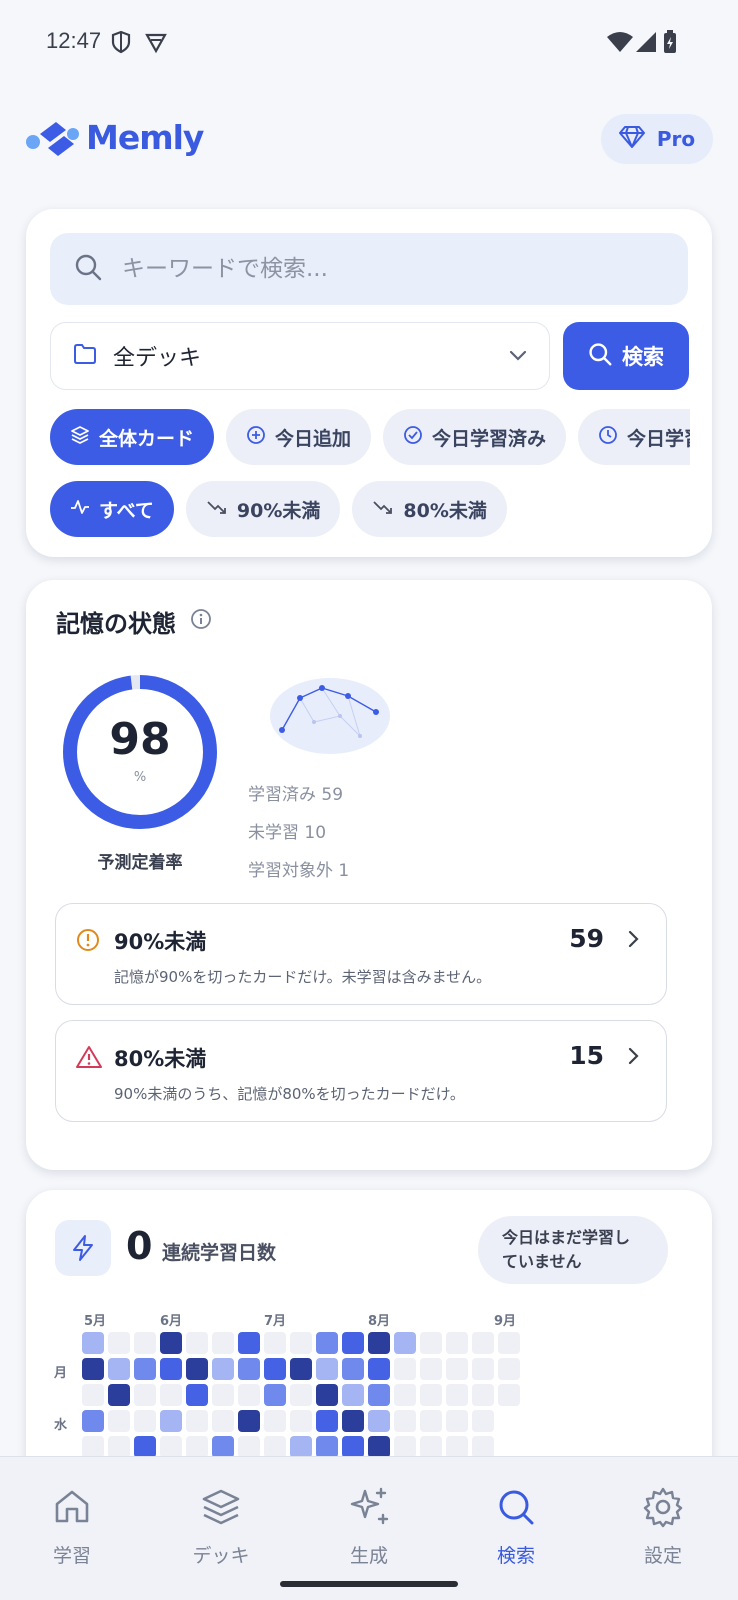  I want to click on nav-label: 生成, so click(368, 1556).